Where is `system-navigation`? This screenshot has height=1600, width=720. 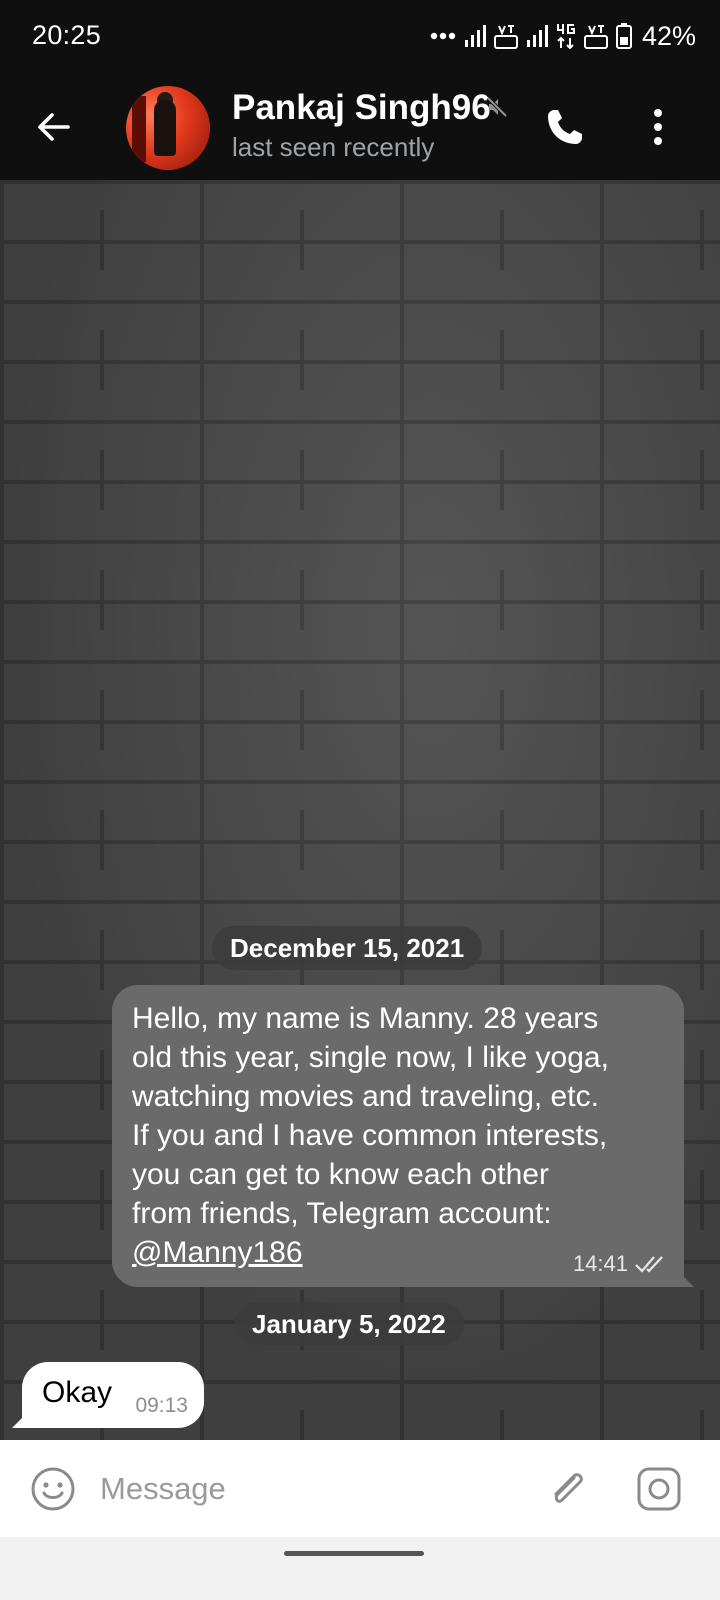 system-navigation is located at coordinates (360, 1568).